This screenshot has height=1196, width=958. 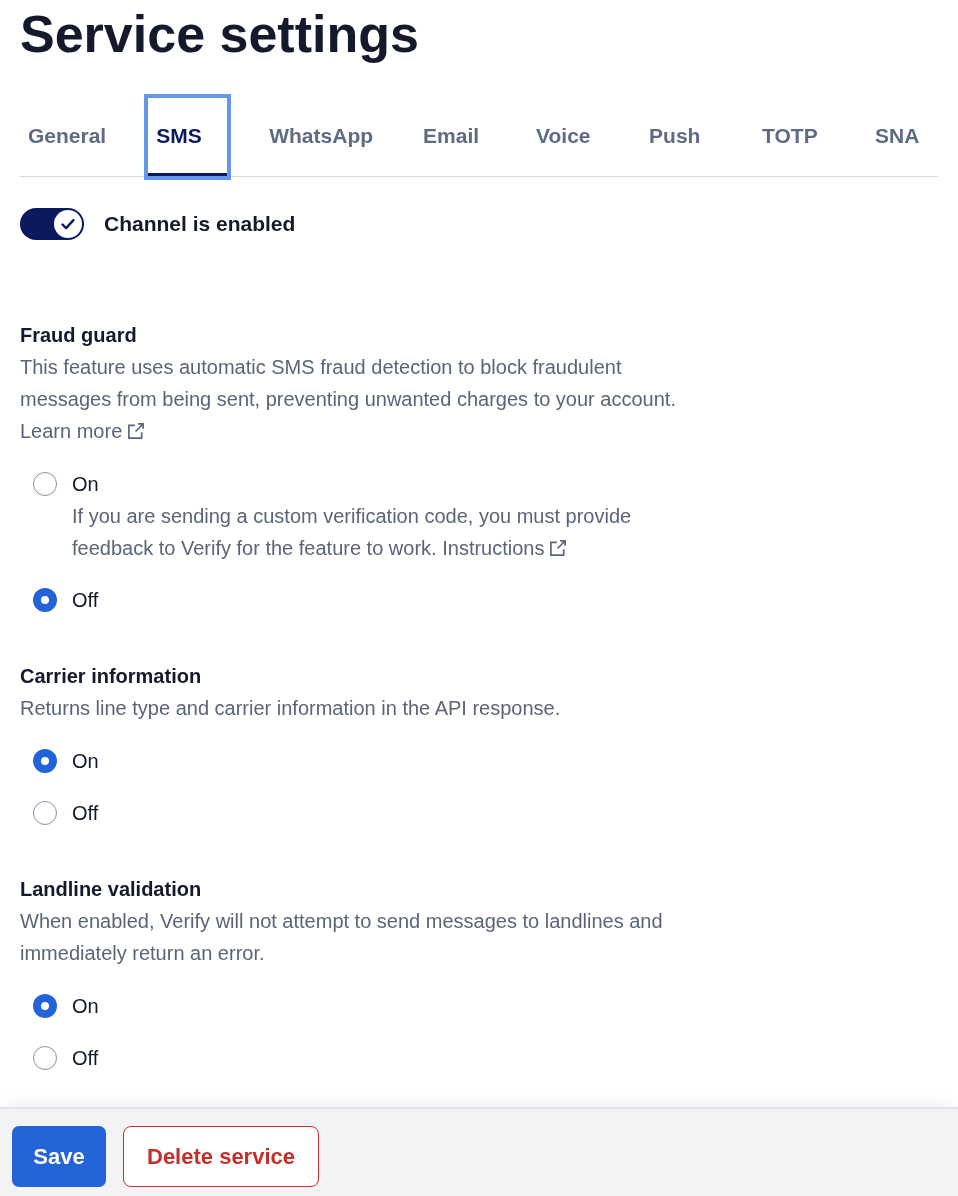 What do you see at coordinates (111, 889) in the screenshot?
I see `section-heading: Landline validation` at bounding box center [111, 889].